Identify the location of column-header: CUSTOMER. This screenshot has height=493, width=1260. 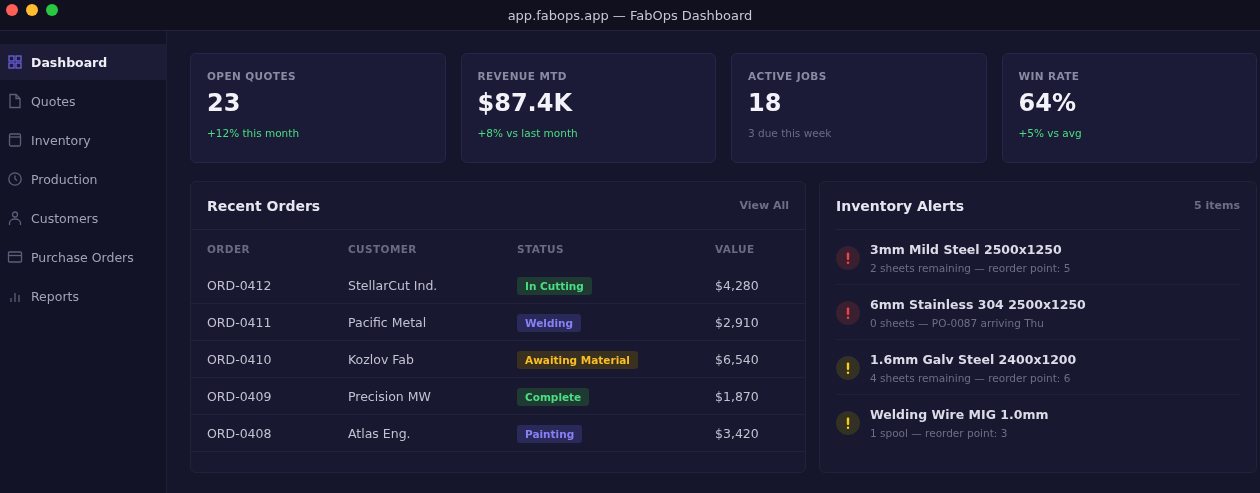
(382, 249).